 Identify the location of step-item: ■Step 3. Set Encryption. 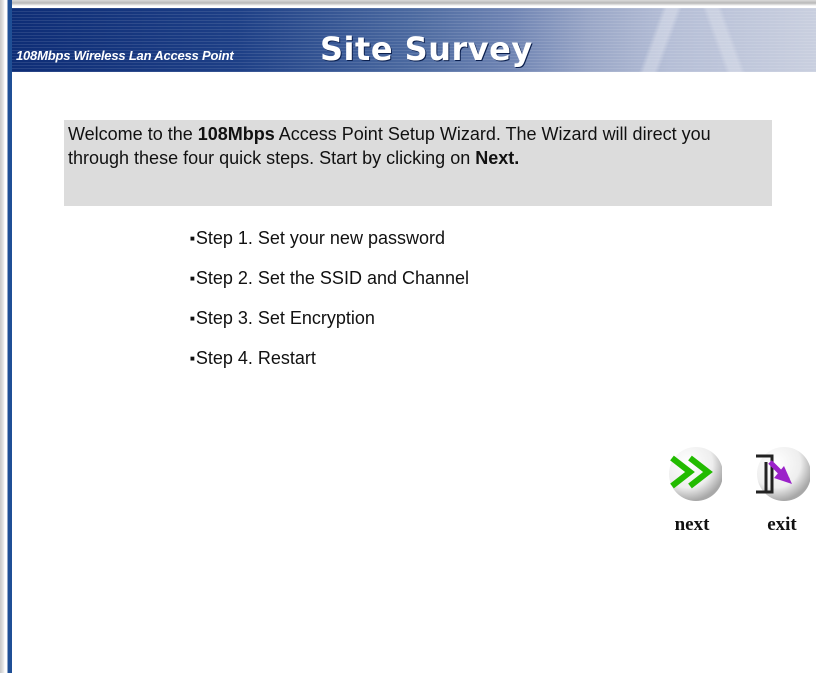
(329, 326).